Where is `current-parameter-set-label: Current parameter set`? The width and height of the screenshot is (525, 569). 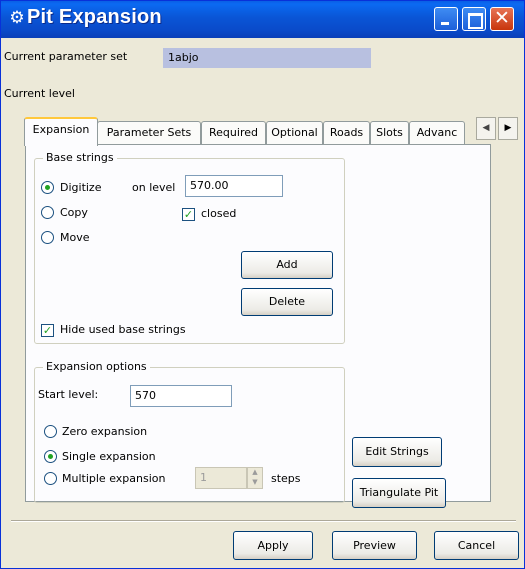
current-parameter-set-label: Current parameter set is located at coordinates (66, 56).